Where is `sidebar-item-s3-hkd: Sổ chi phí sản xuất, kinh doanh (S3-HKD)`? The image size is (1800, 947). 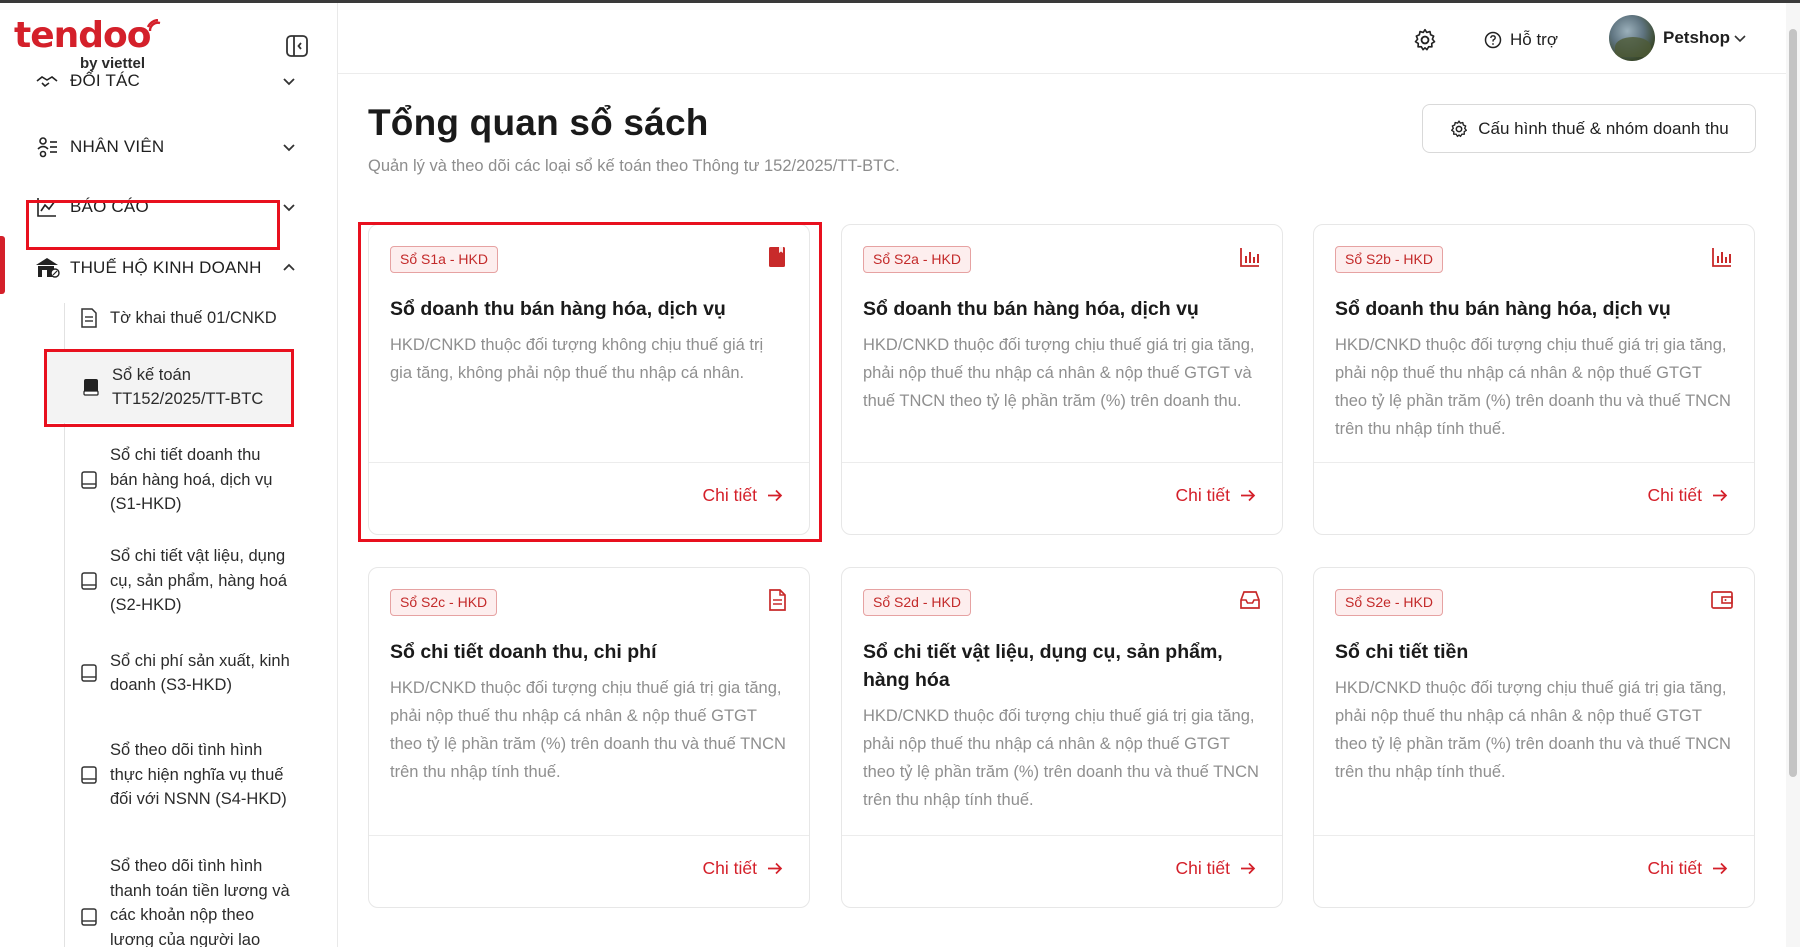 sidebar-item-s3-hkd: Sổ chi phí sản xuất, kinh doanh (S3-HKD) is located at coordinates (193, 673).